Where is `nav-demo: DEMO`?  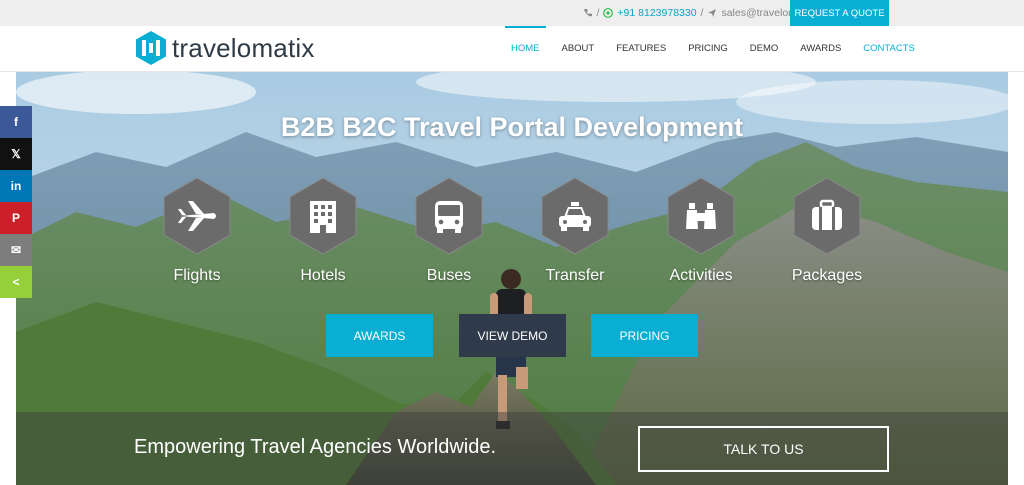 nav-demo: DEMO is located at coordinates (764, 49).